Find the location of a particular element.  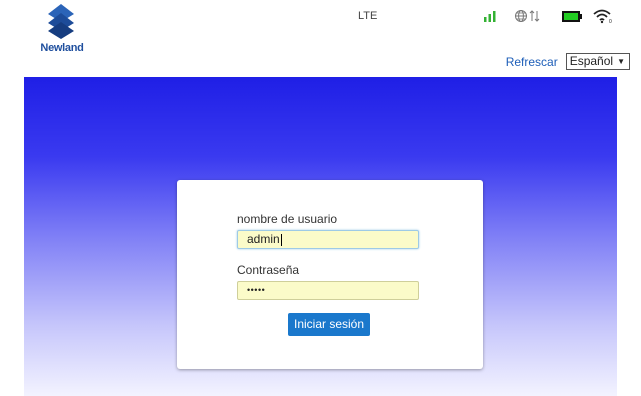

password-input: ••••• is located at coordinates (328, 290).